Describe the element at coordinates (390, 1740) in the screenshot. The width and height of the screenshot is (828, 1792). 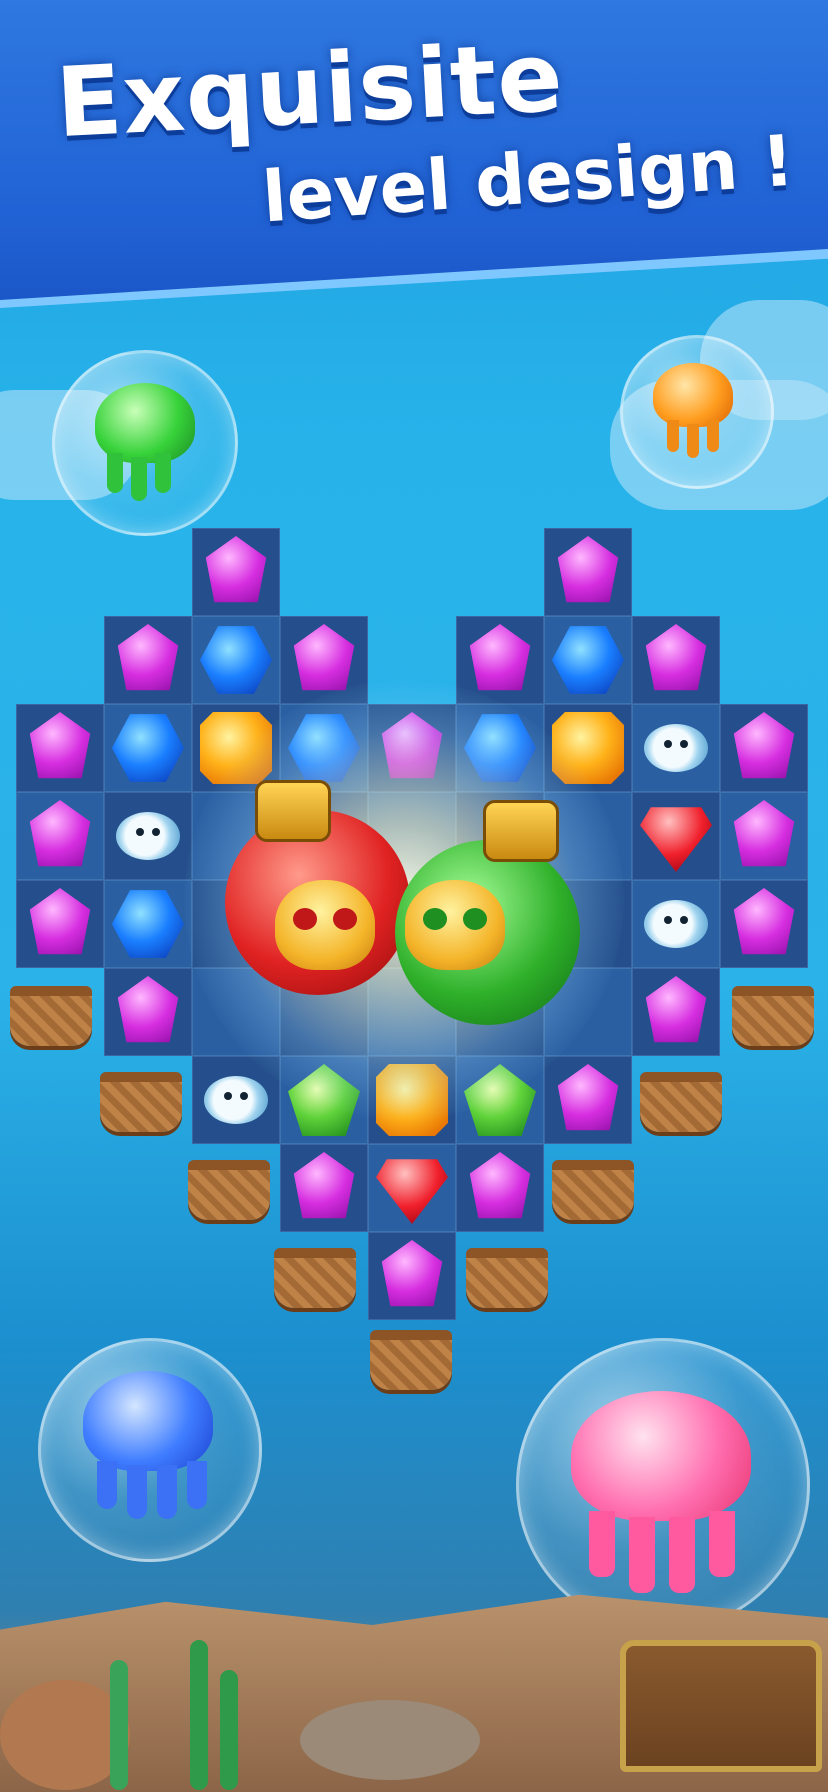
I see `rock` at that location.